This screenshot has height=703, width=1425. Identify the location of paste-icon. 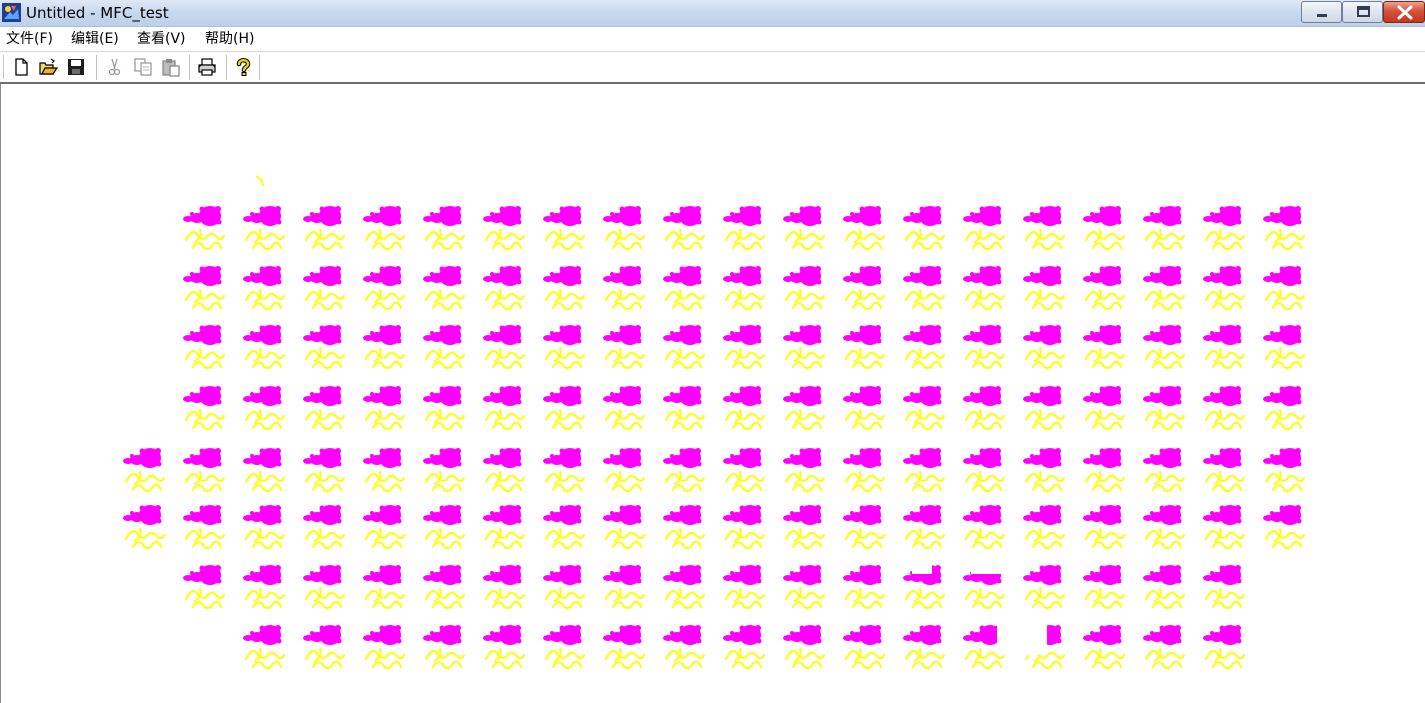
(171, 68).